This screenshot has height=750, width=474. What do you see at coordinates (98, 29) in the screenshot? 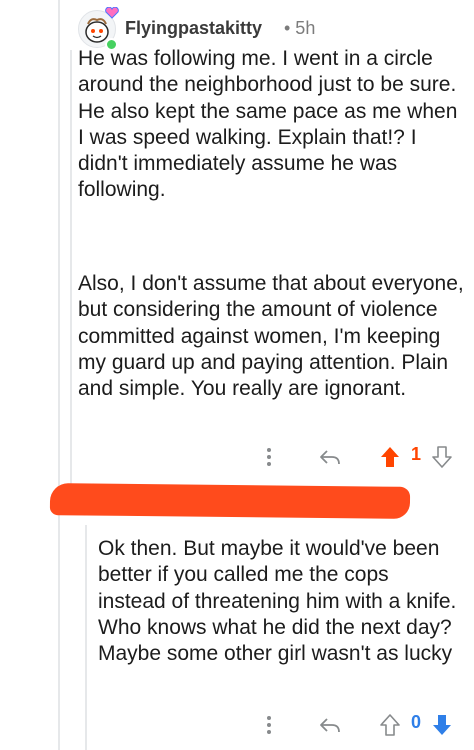
I see `avatar` at bounding box center [98, 29].